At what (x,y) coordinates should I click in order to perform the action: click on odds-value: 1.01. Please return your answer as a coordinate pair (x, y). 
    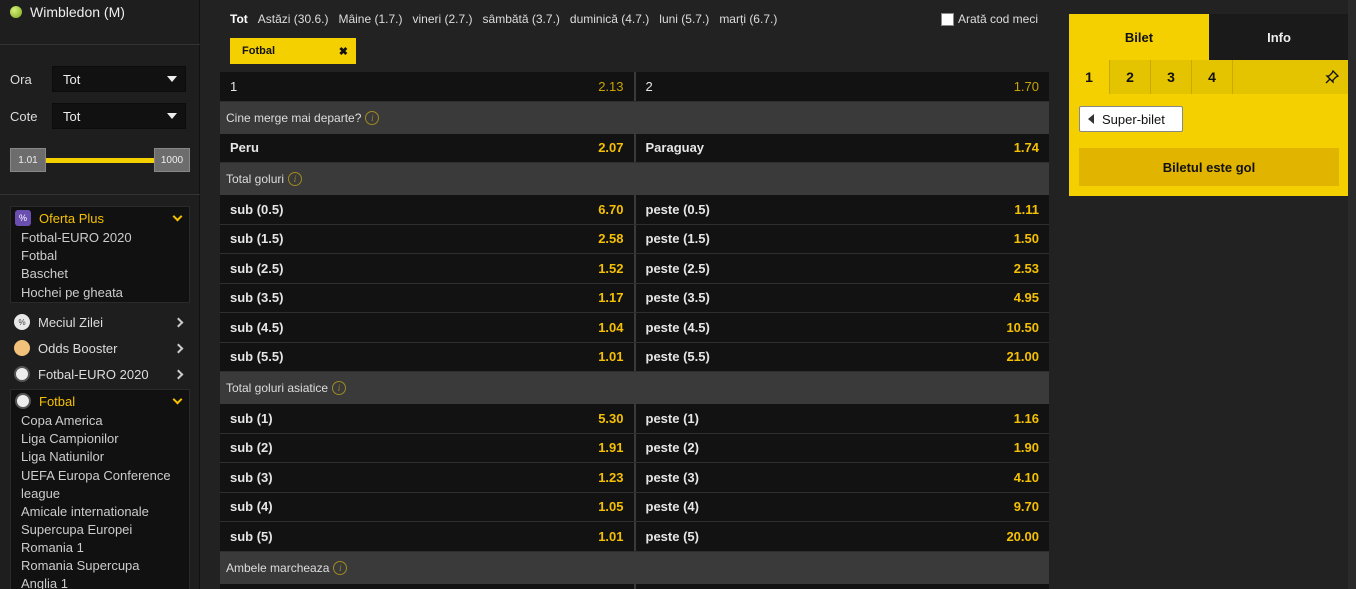
    Looking at the image, I should click on (611, 536).